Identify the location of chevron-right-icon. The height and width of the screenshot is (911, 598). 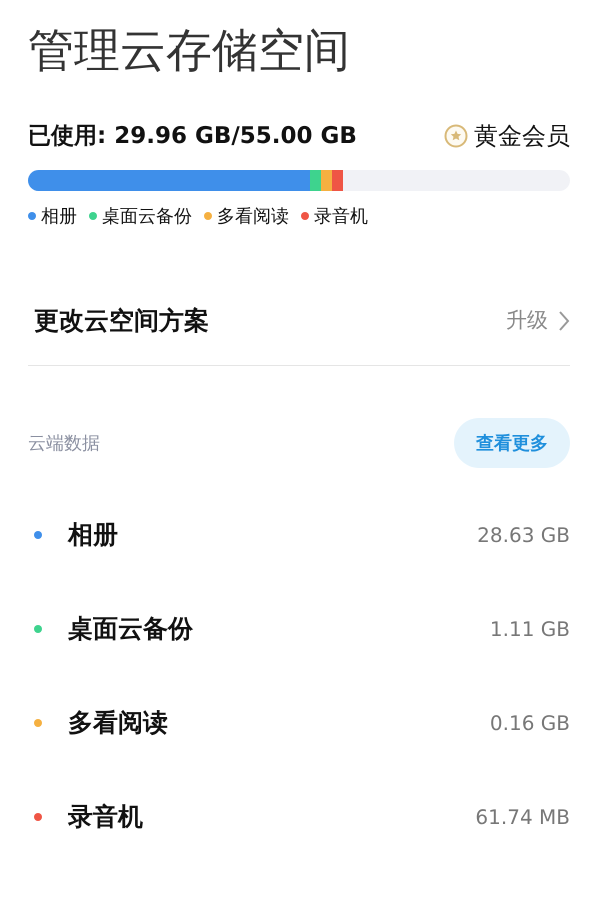
(564, 321).